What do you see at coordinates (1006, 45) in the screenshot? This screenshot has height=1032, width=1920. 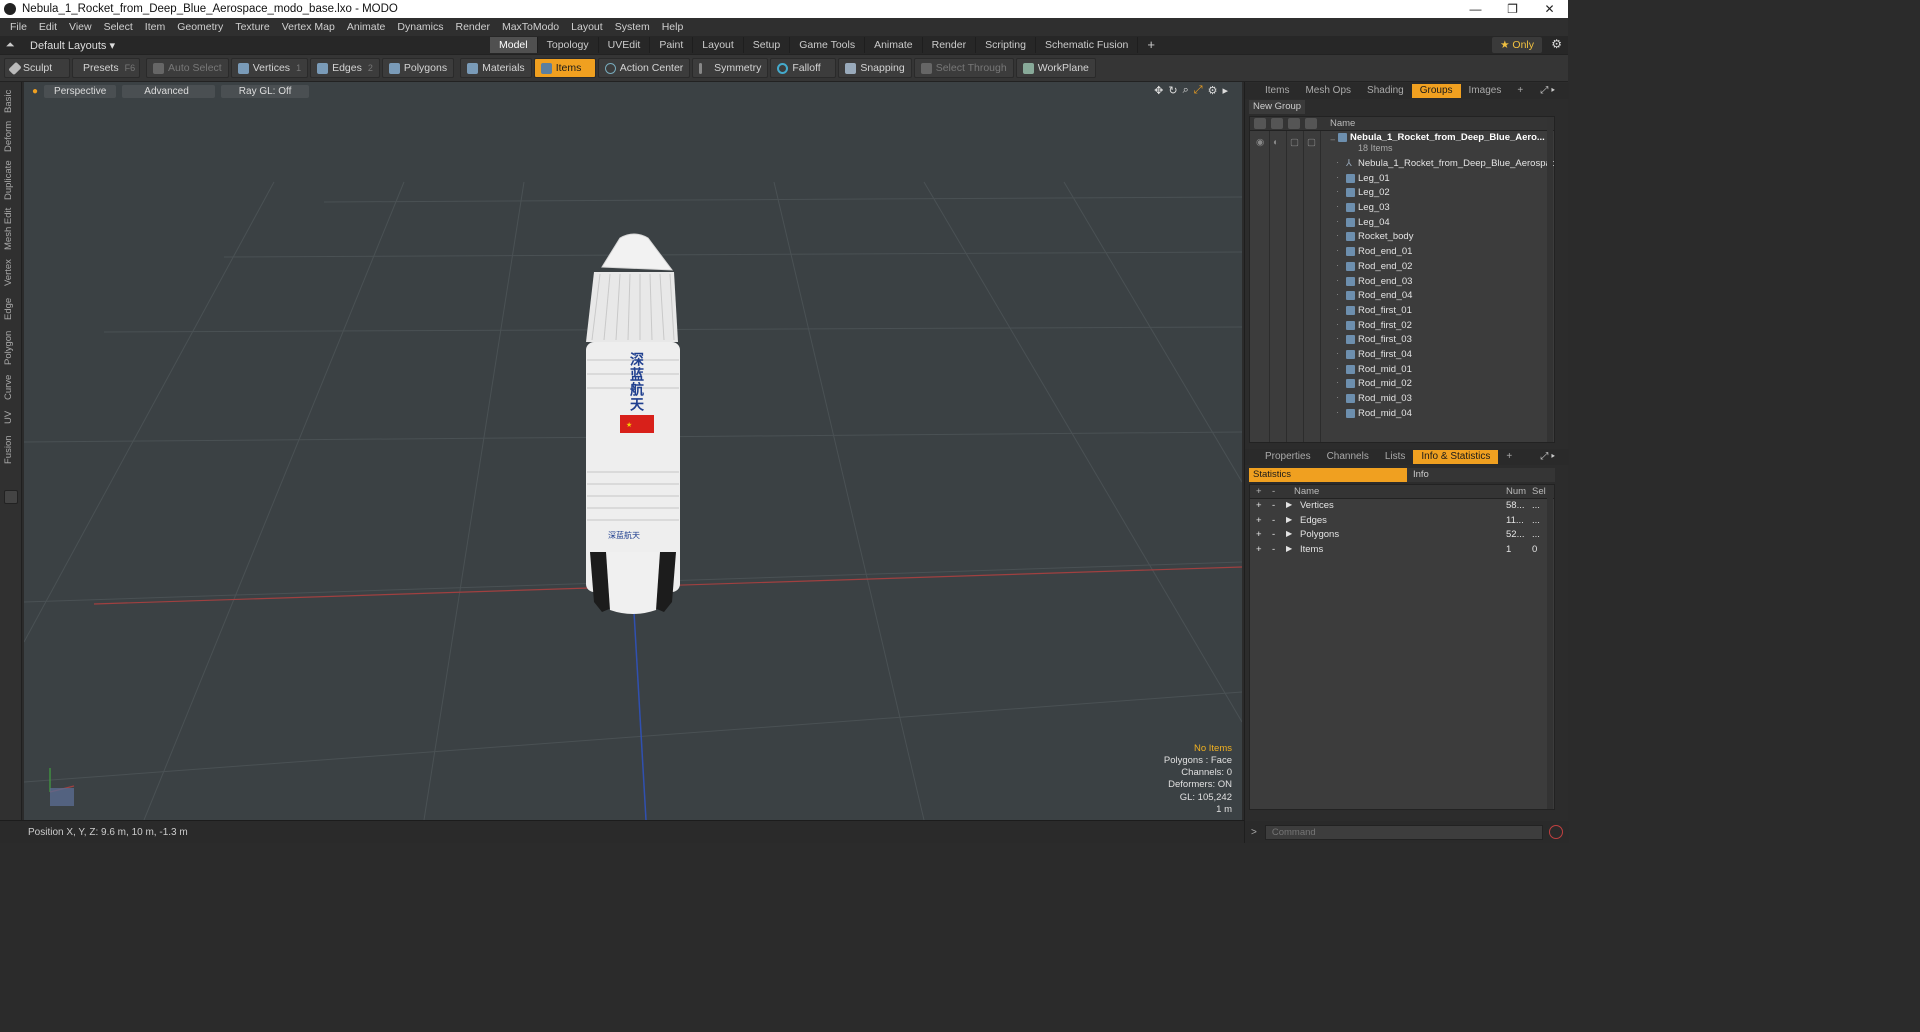 I see `tab-scripting: Scripting` at bounding box center [1006, 45].